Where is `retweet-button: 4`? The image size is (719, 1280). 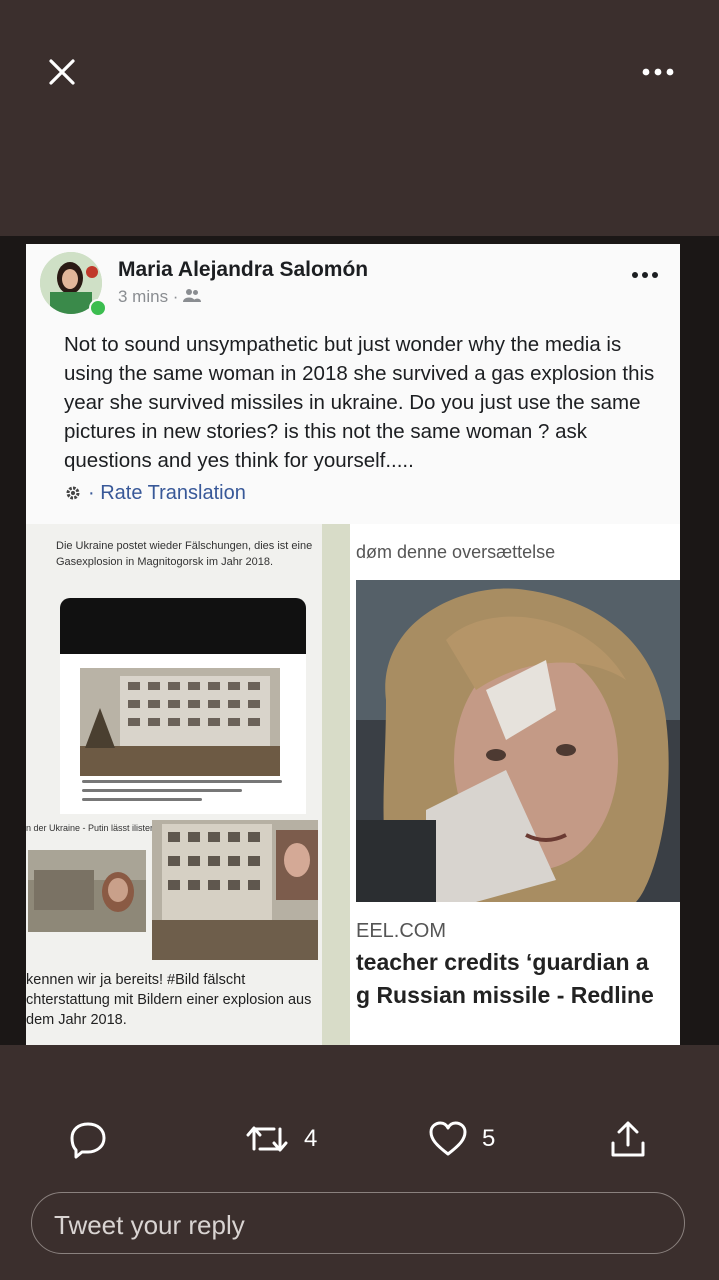
retweet-button: 4 is located at coordinates (280, 1139).